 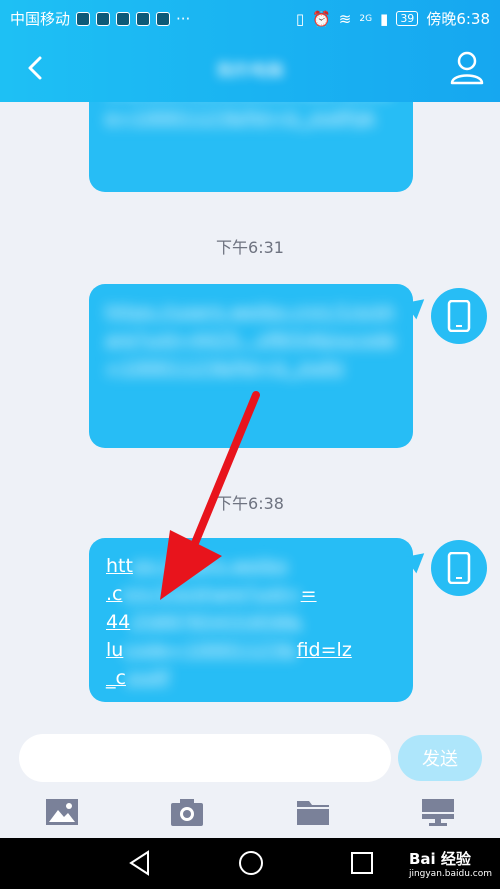 I want to click on watermark-url: jingyan.baidu.com, so click(x=450, y=874).